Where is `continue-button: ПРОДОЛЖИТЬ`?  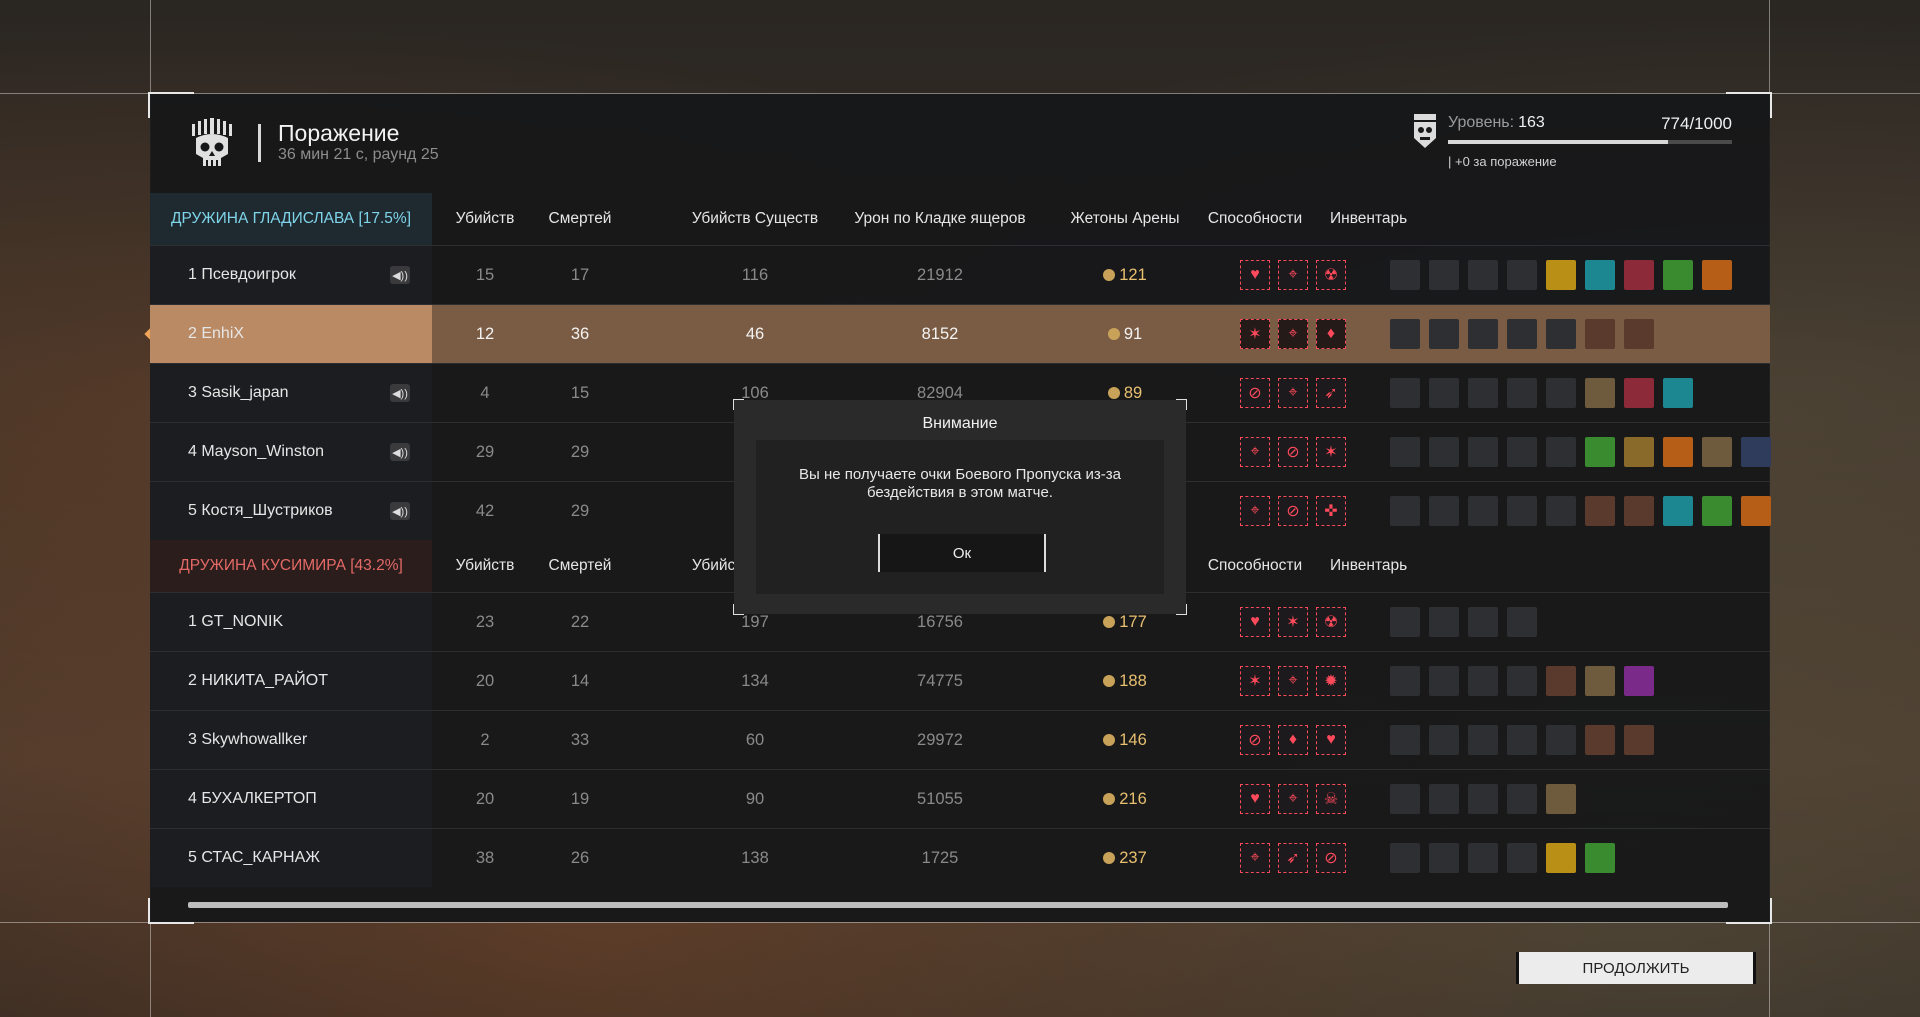
continue-button: ПРОДОЛЖИТЬ is located at coordinates (1636, 968).